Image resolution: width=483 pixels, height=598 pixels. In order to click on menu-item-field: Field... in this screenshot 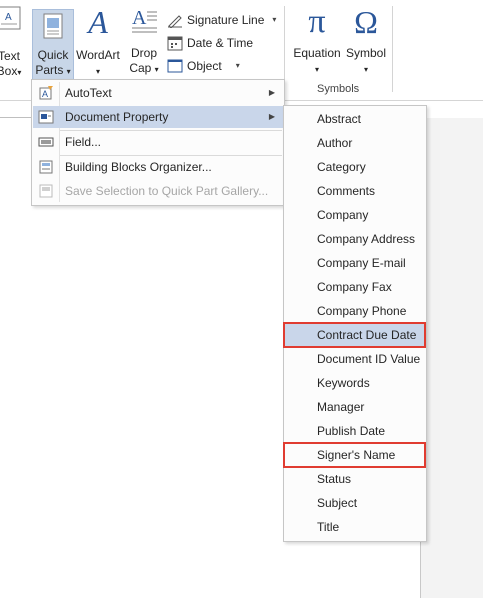, I will do `click(158, 142)`.